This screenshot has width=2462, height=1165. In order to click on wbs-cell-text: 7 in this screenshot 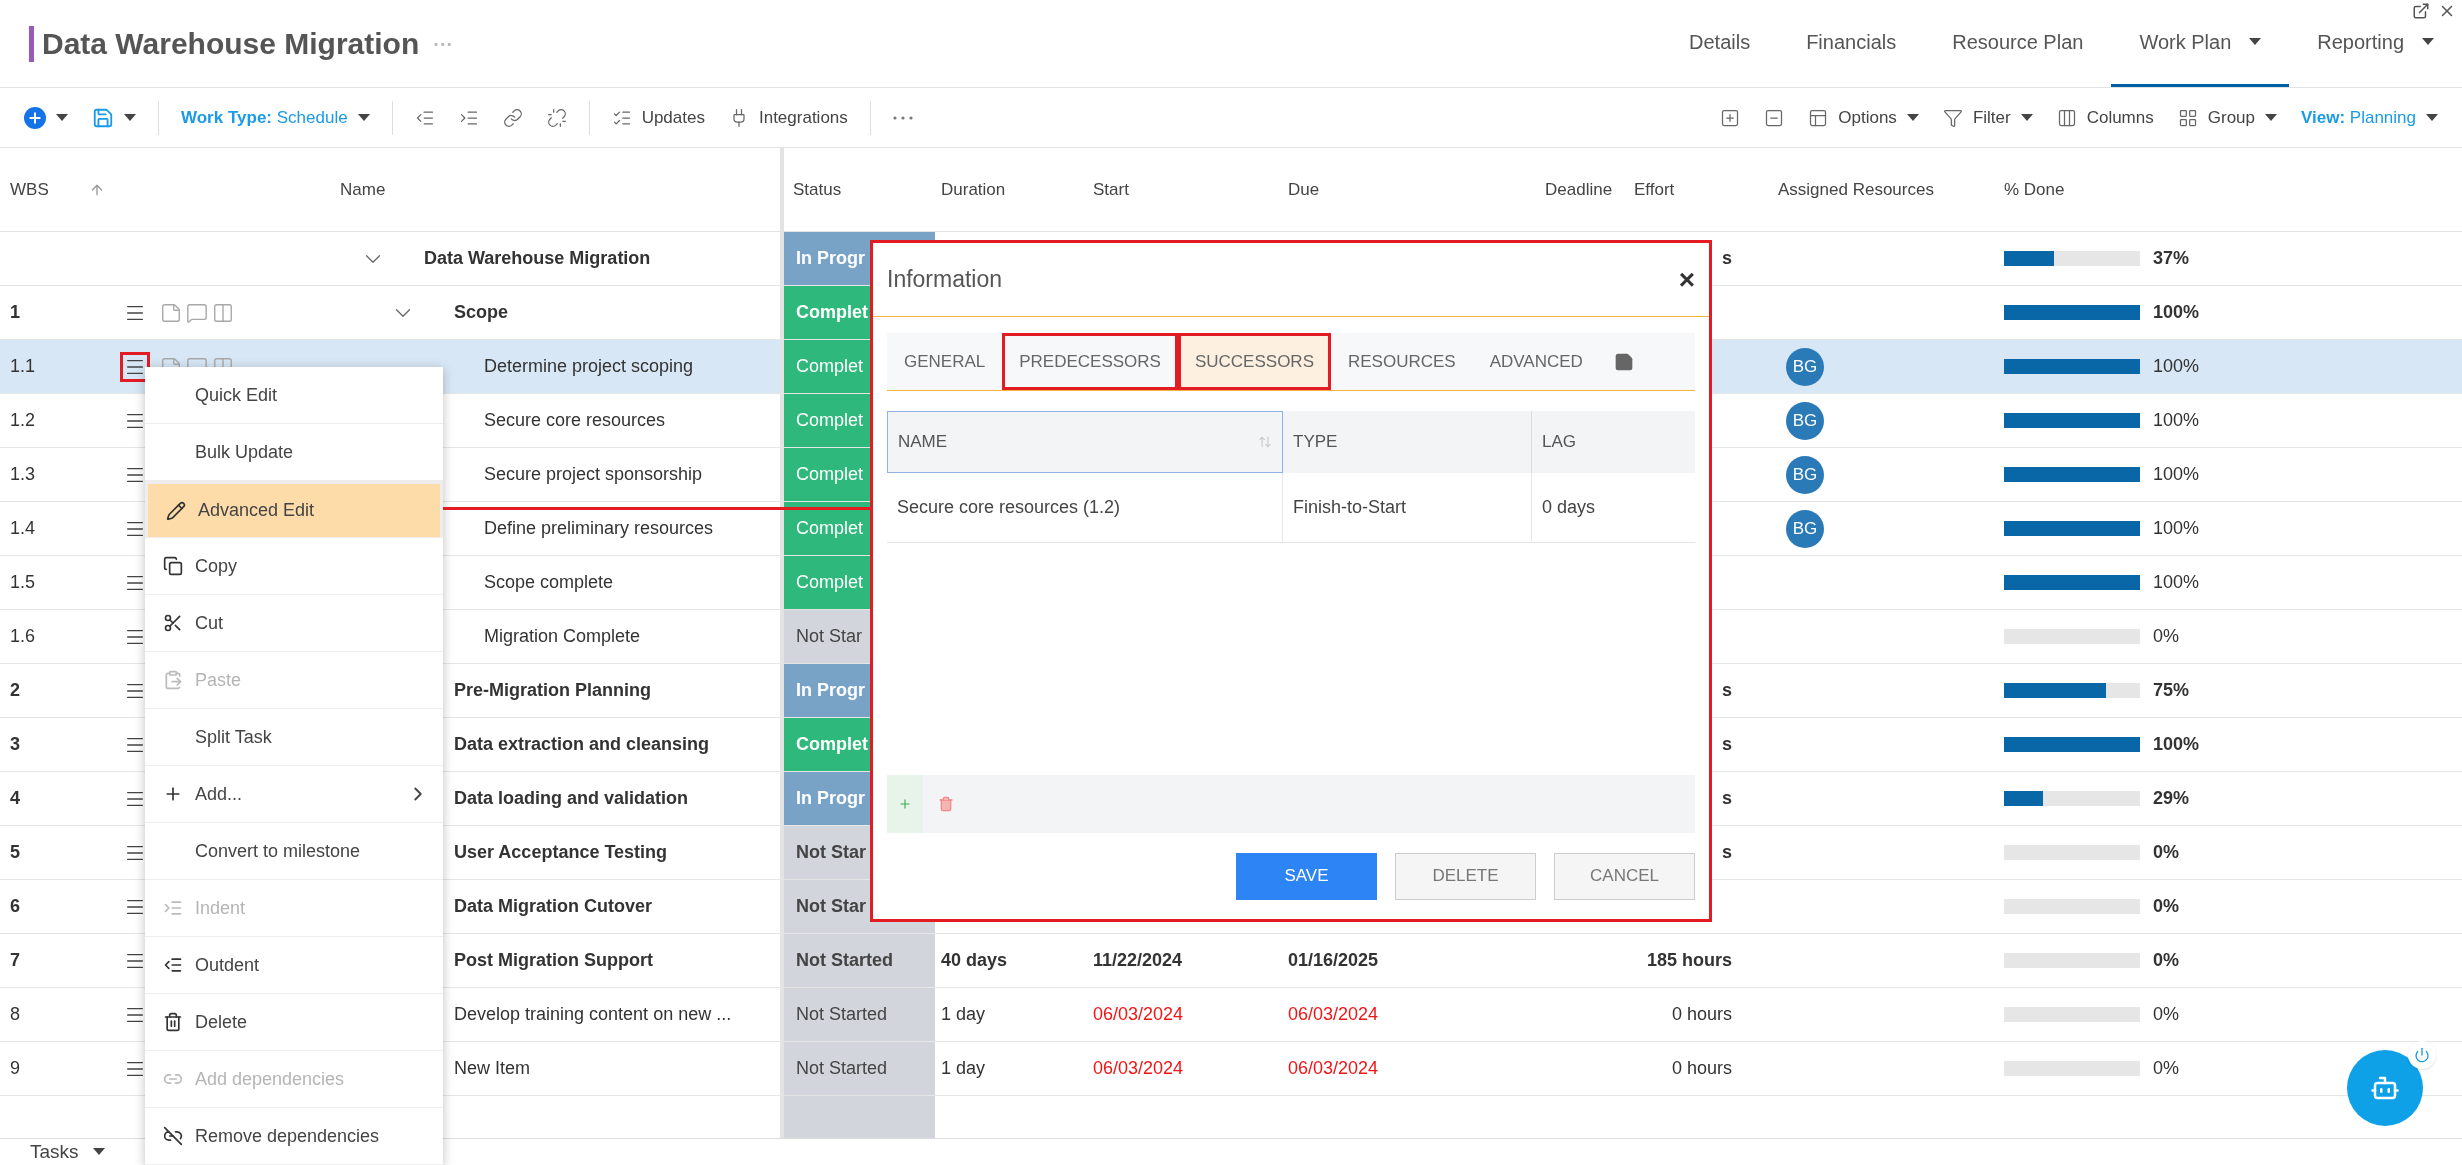, I will do `click(15, 960)`.